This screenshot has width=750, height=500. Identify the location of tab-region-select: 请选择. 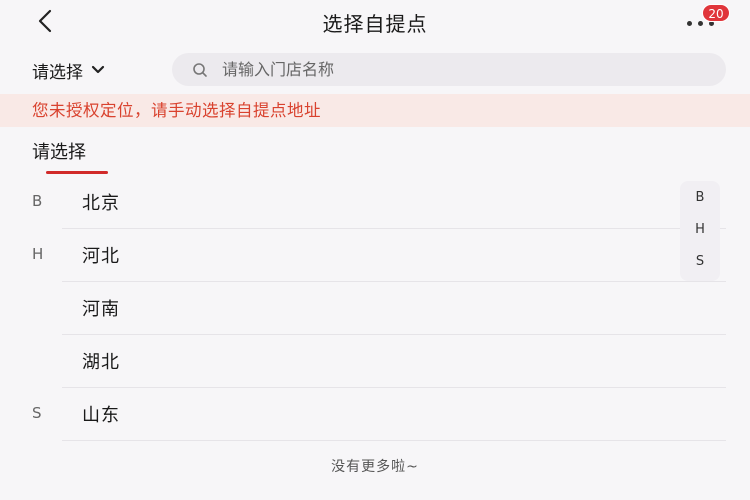
(70, 158).